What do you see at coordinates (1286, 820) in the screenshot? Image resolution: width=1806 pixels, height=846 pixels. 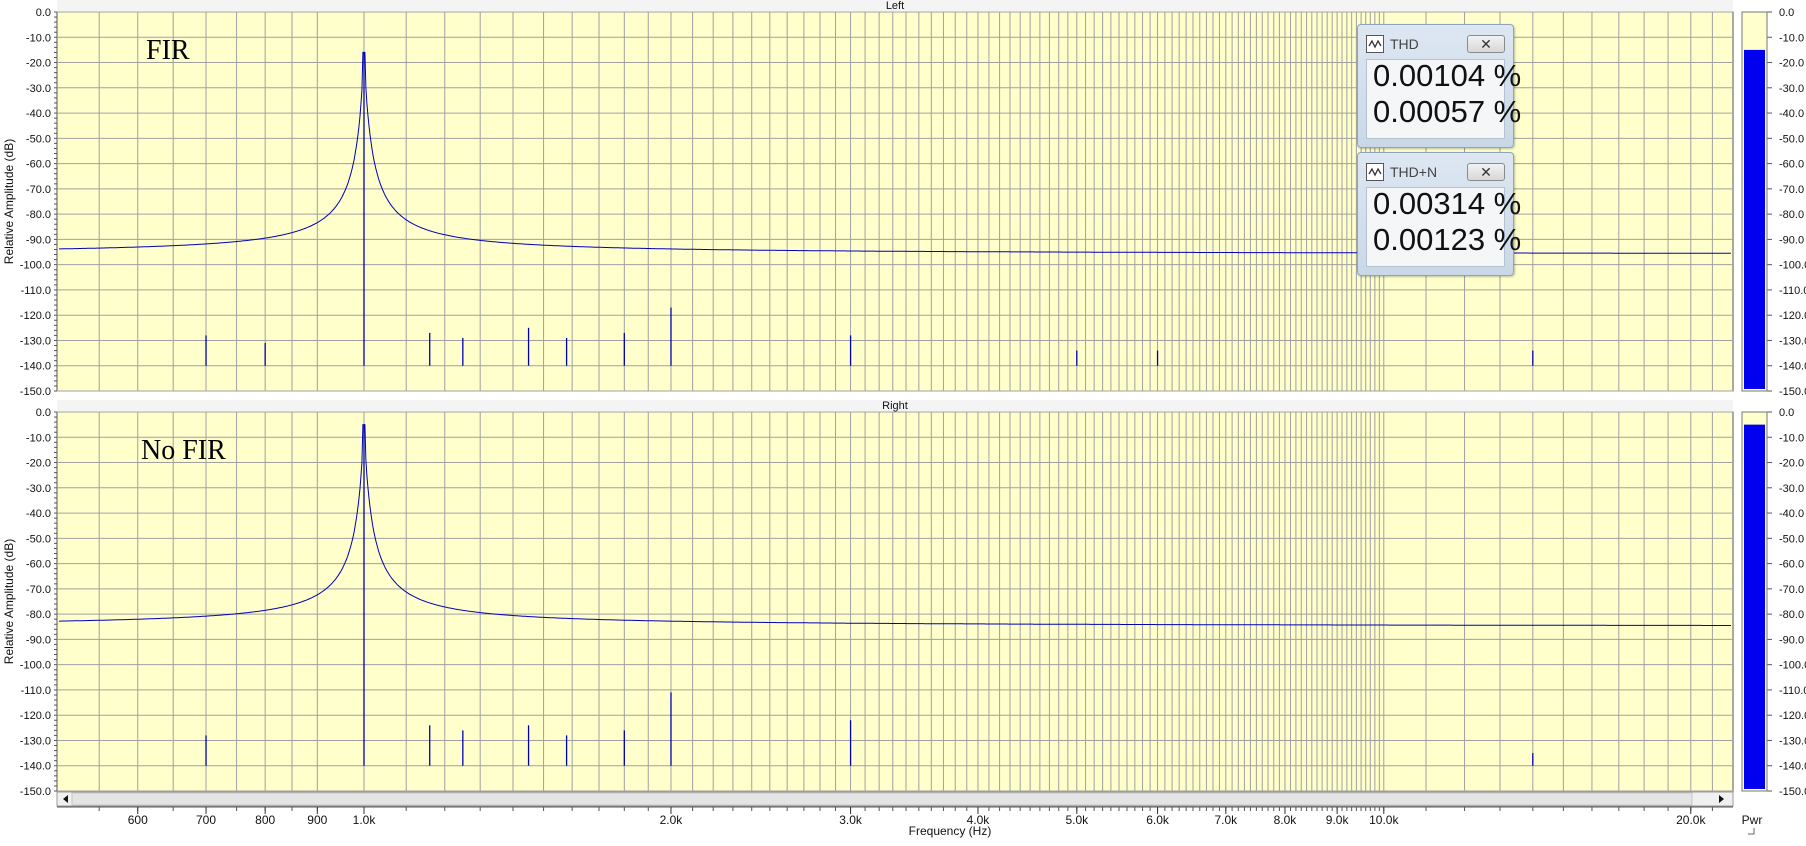 I see `x-tick-label: 8.0k` at bounding box center [1286, 820].